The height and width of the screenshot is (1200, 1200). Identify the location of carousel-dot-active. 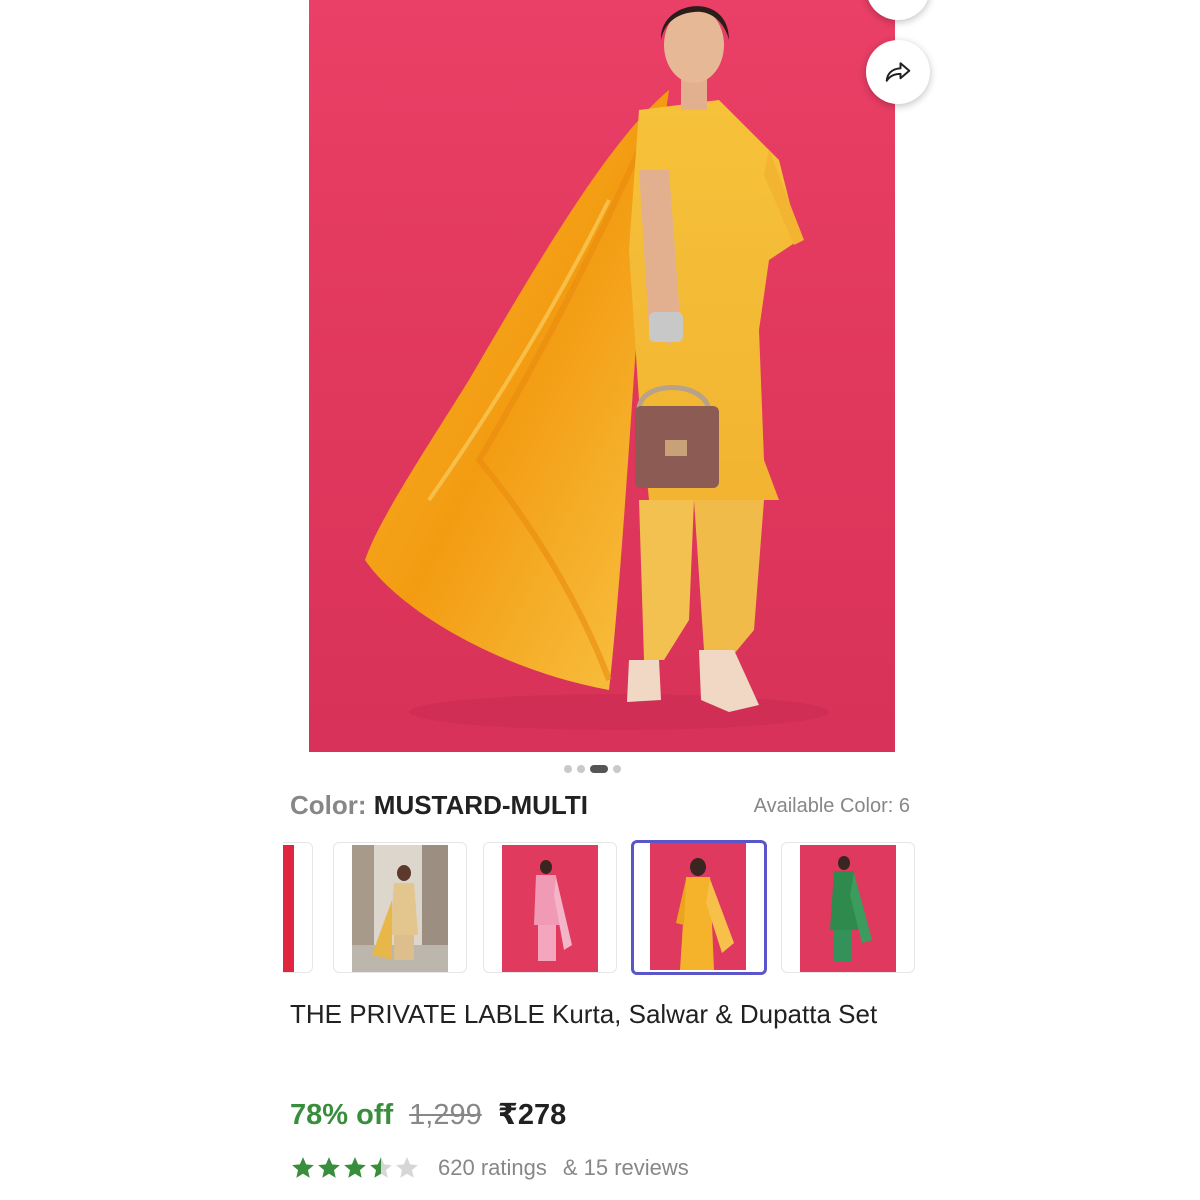
(599, 769).